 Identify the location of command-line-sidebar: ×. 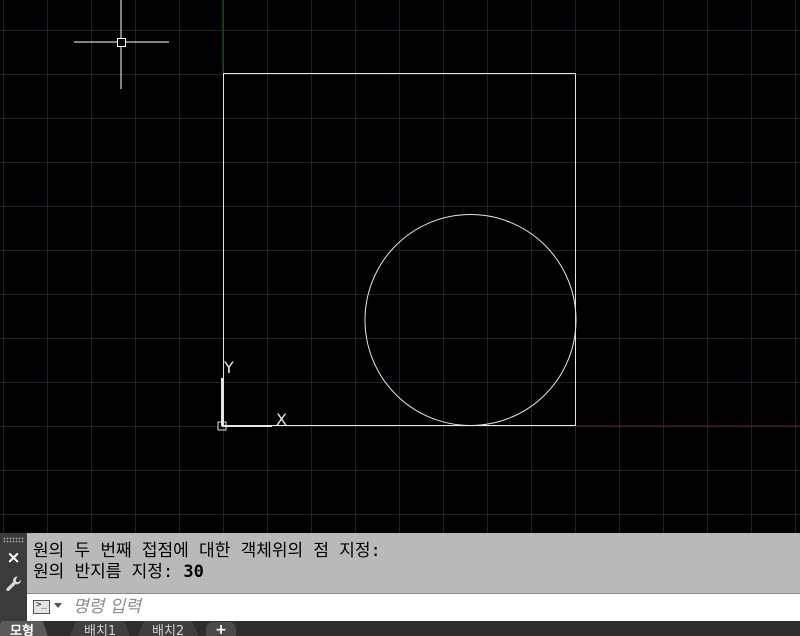
(13, 577).